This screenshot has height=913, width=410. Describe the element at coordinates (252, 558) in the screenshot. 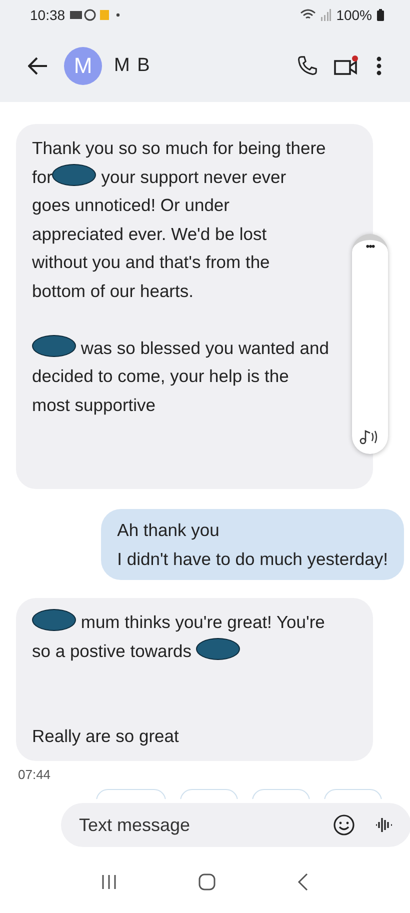

I see `message-text: I didn't have to do much yesterday!` at that location.